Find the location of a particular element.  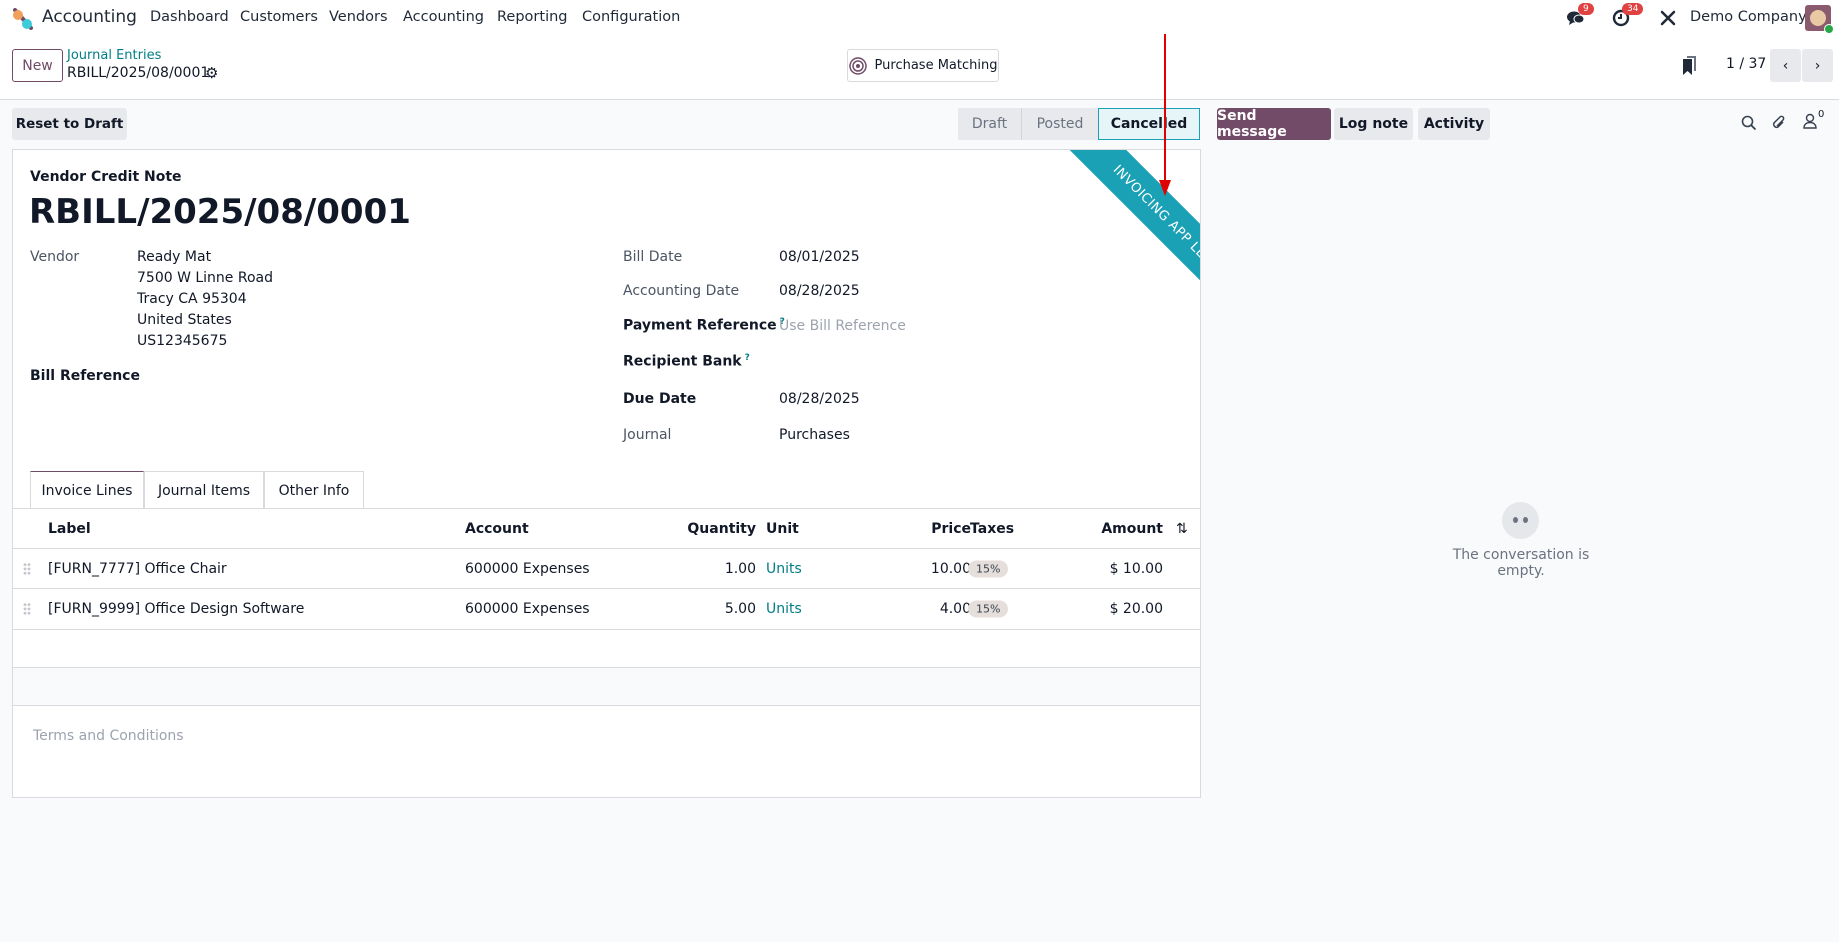

avatar-face is located at coordinates (1818, 18).